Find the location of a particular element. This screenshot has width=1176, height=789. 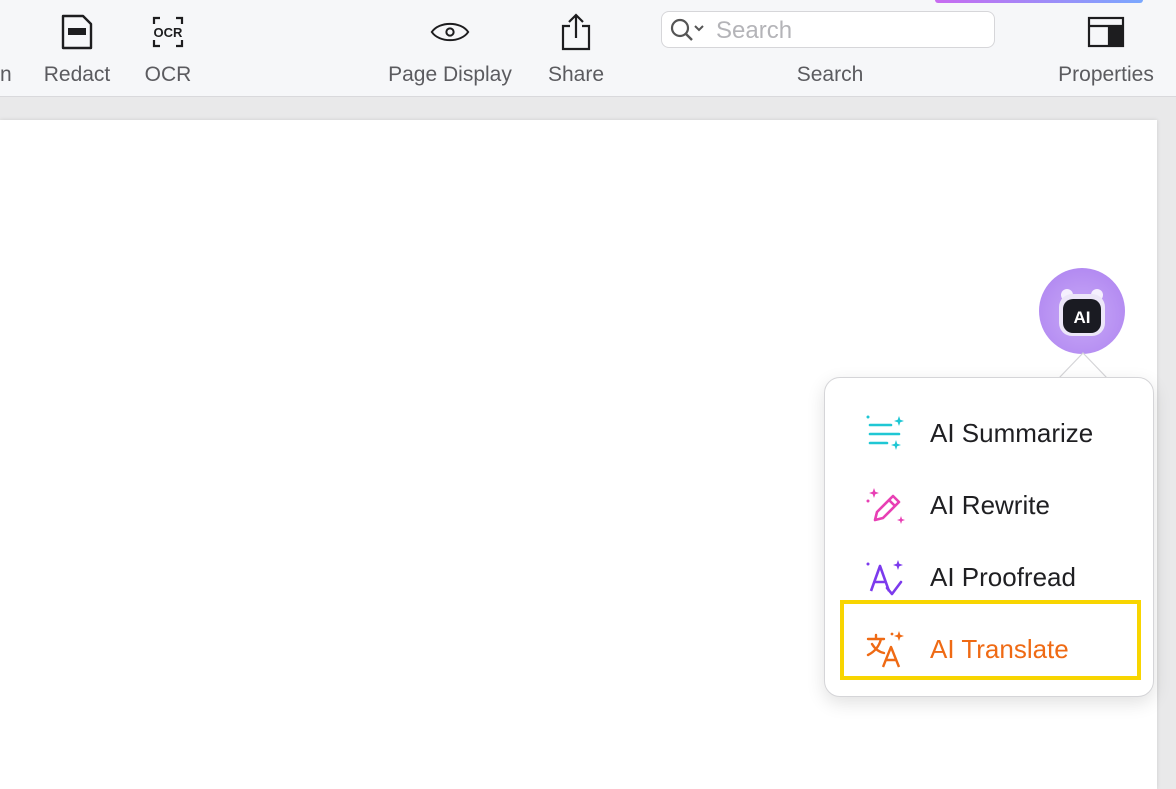

share-button: Share is located at coordinates (576, 48).